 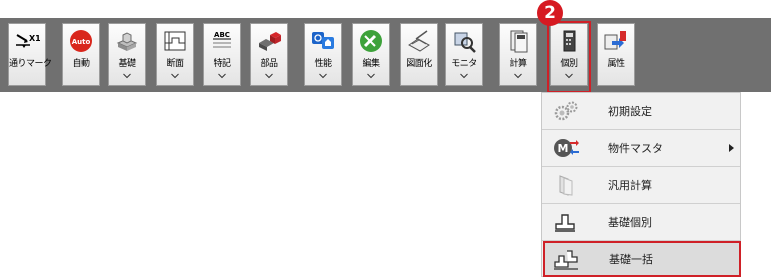 What do you see at coordinates (566, 111) in the screenshot?
I see `gears-icon` at bounding box center [566, 111].